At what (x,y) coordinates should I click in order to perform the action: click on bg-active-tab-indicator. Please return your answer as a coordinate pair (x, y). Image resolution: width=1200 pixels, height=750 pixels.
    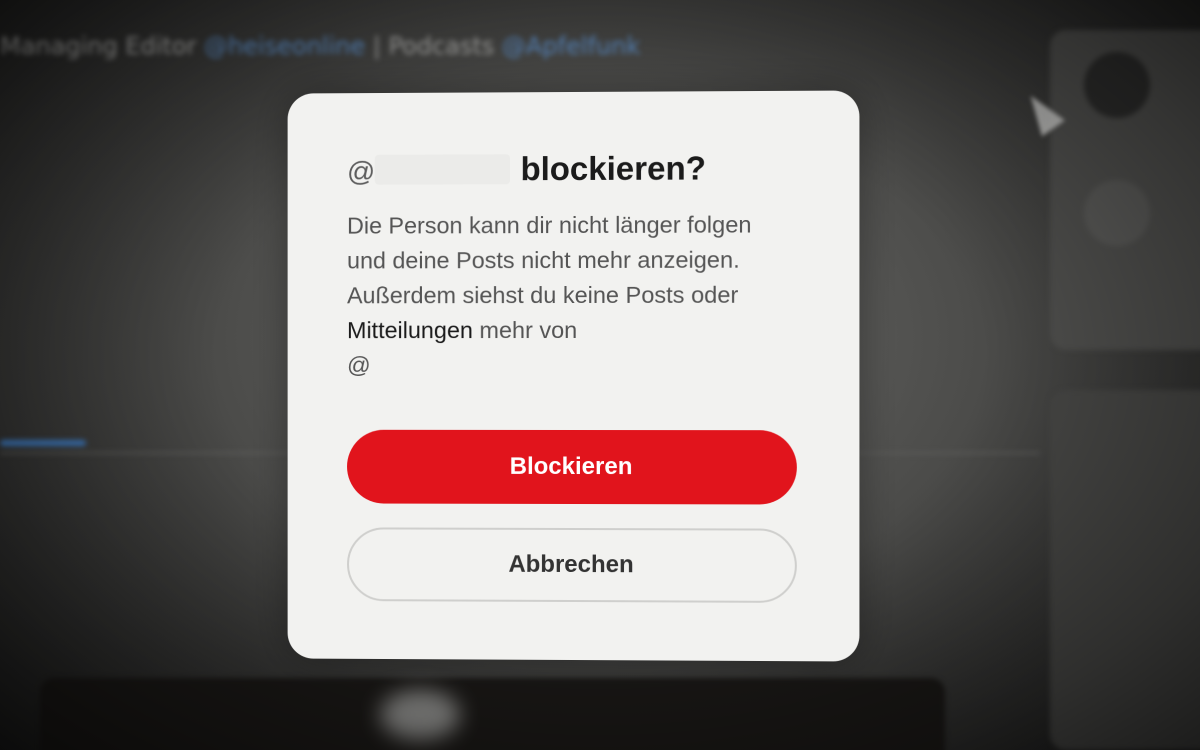
    Looking at the image, I should click on (43, 443).